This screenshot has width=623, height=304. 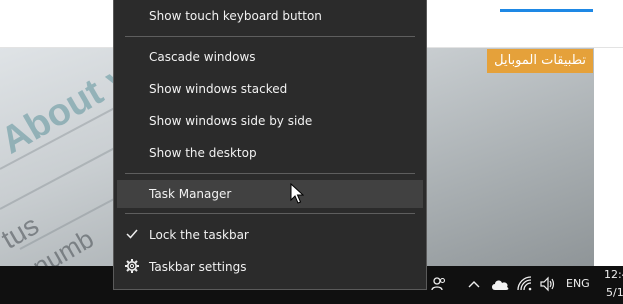 I want to click on menu-item-label: Show the desktop, so click(x=203, y=153).